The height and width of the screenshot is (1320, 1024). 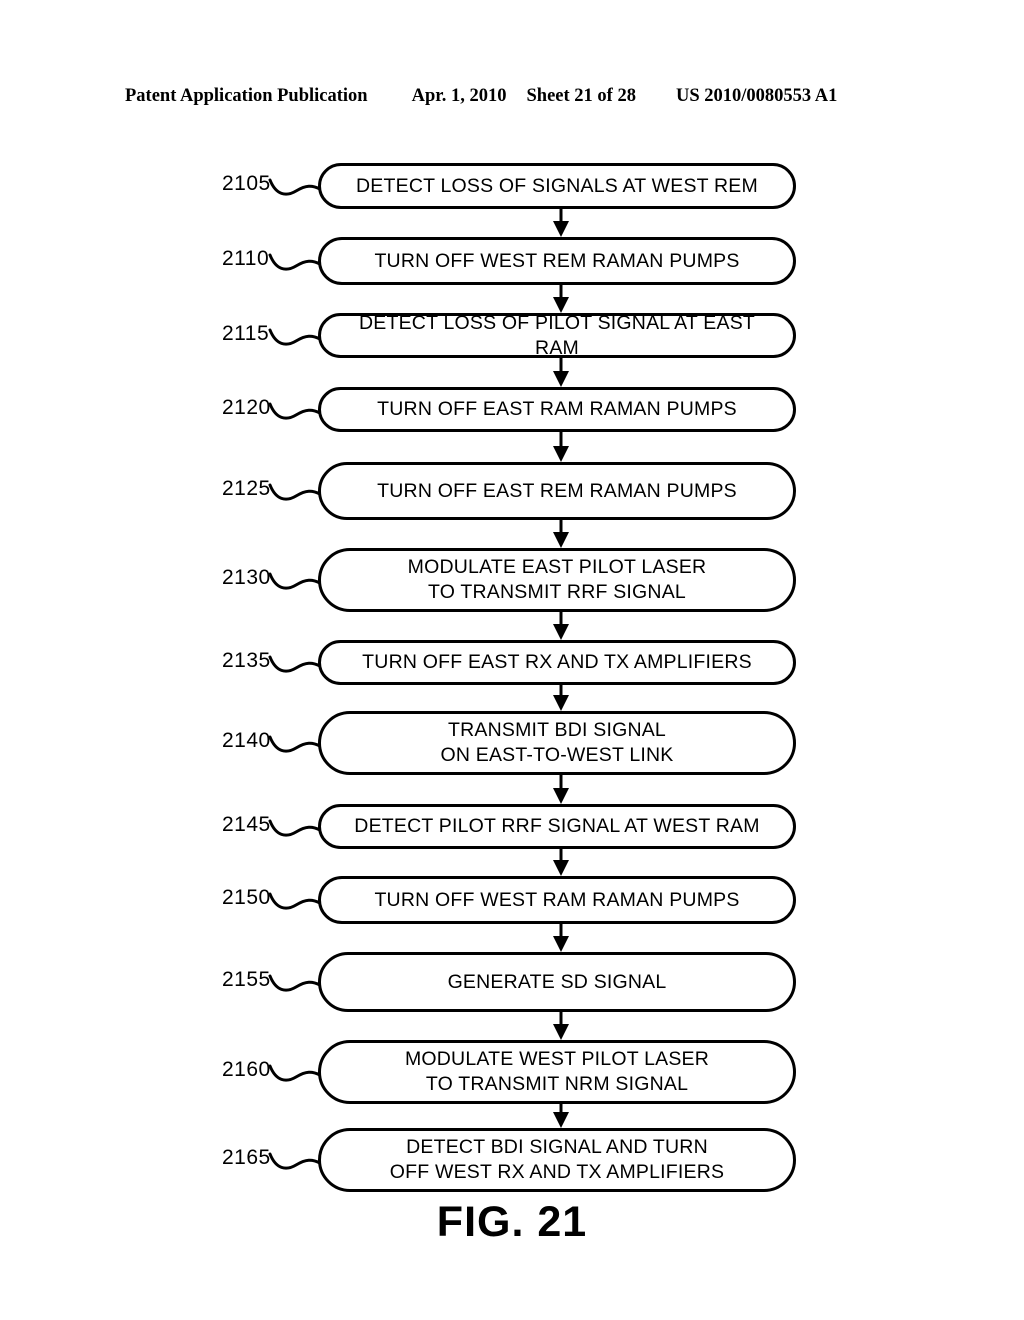 I want to click on reference-numeral-2110: 2110, so click(x=246, y=258).